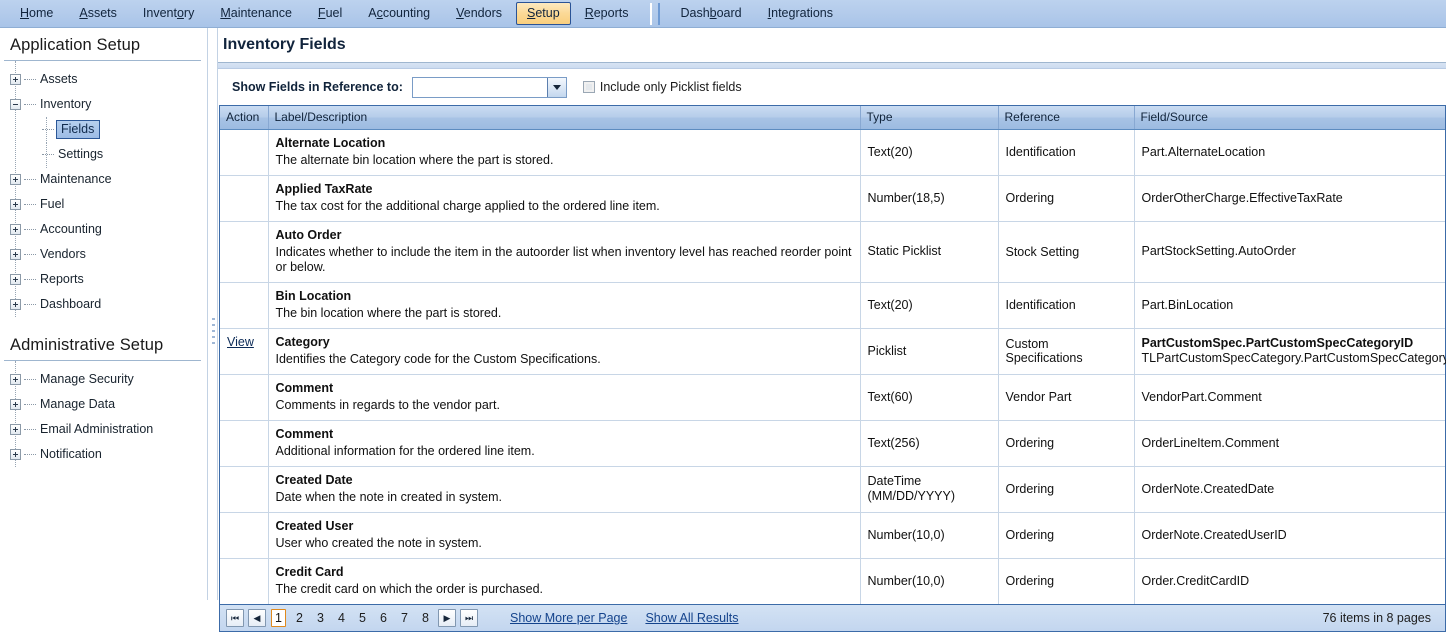  Describe the element at coordinates (1066, 305) in the screenshot. I see `row-reference-cell: Identification` at that location.